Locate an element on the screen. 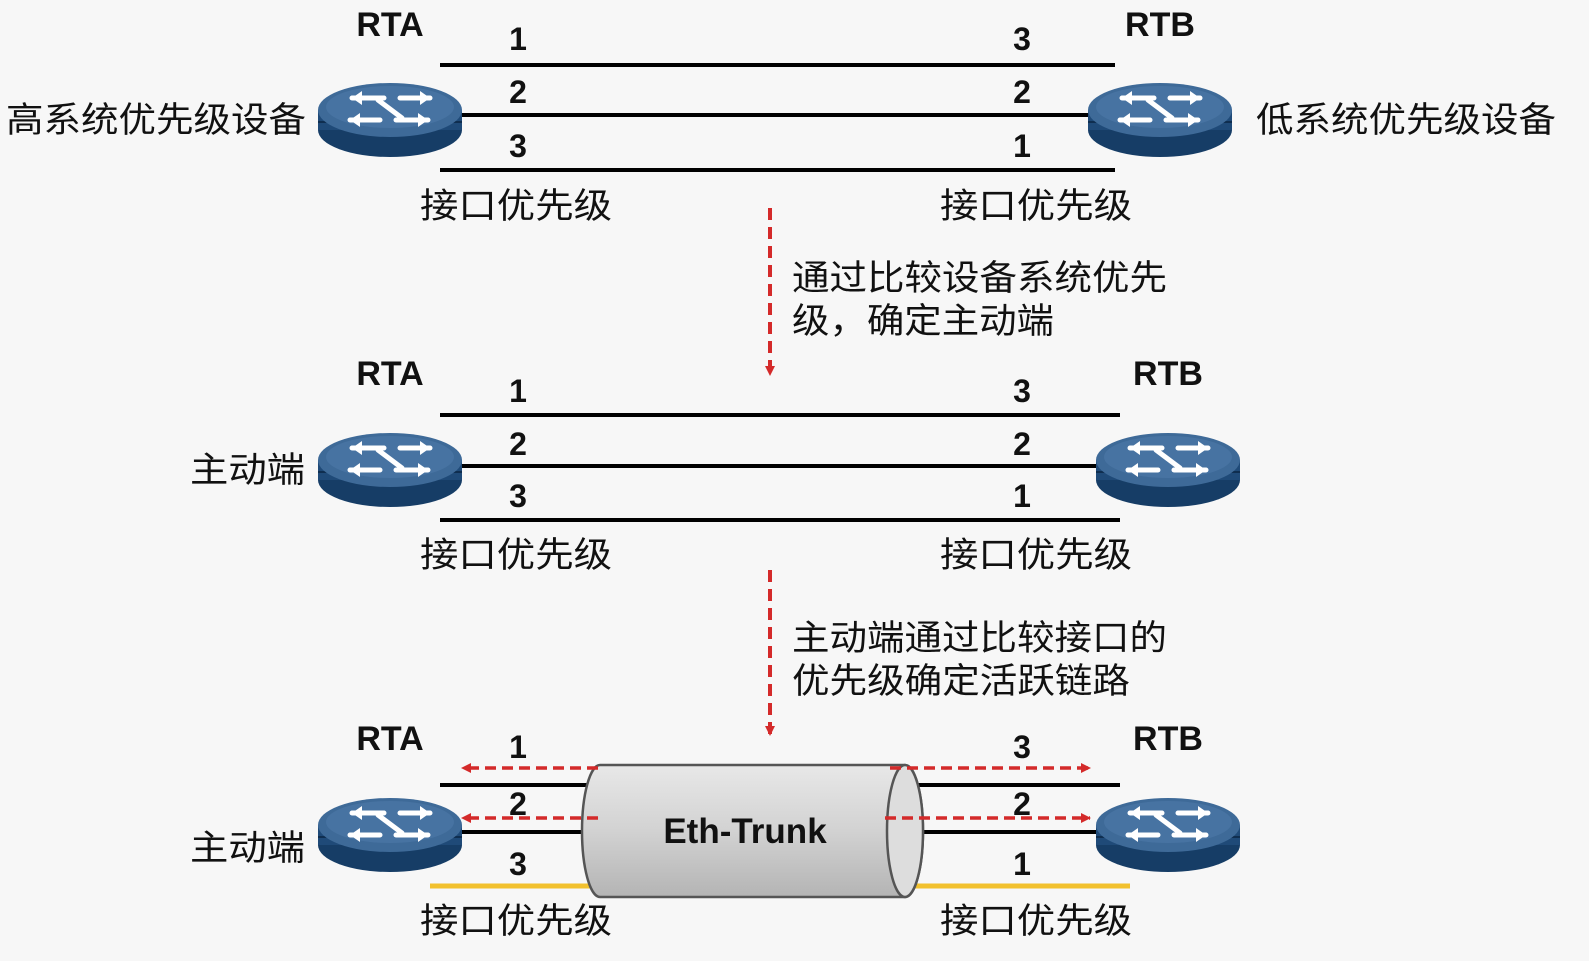  arrow-text-line2: 级，确定主动端 is located at coordinates (923, 322).